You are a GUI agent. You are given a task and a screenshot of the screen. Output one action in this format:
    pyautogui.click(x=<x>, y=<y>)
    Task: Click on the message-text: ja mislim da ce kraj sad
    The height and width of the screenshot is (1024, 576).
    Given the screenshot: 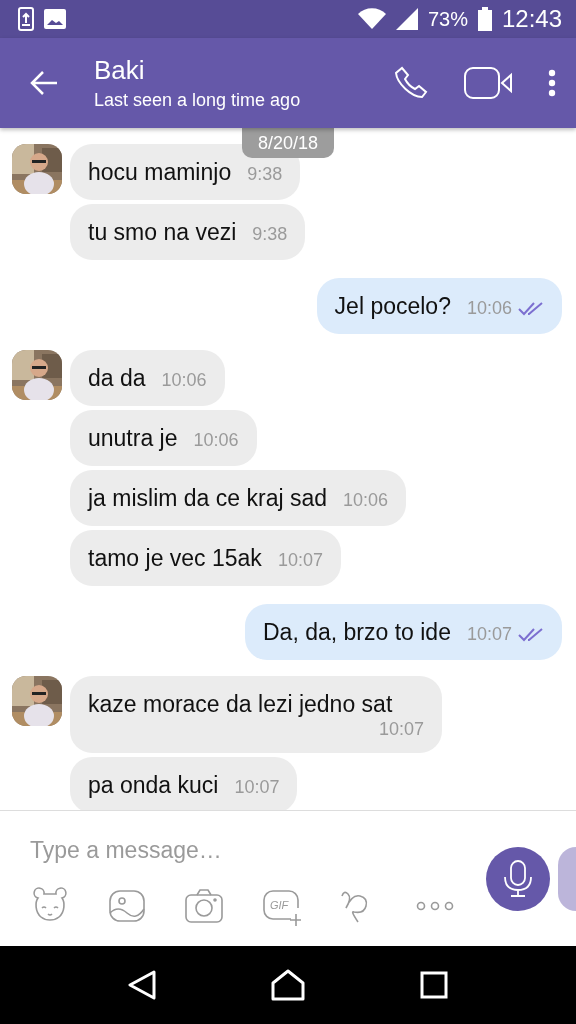 What is the action you would take?
    pyautogui.click(x=208, y=498)
    